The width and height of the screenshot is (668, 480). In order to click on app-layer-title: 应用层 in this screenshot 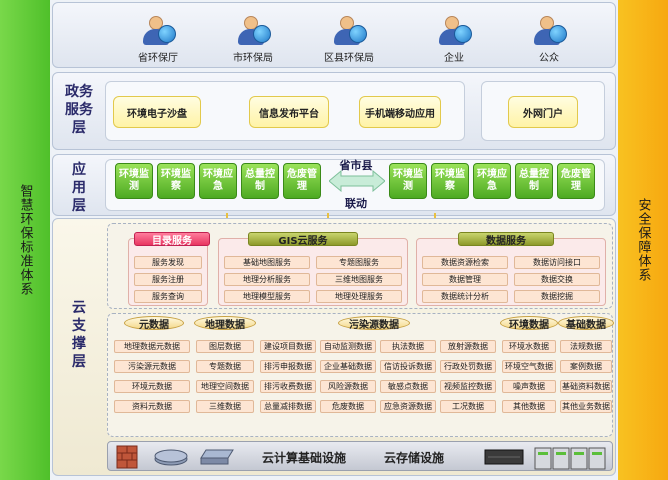, I will do `click(79, 188)`.